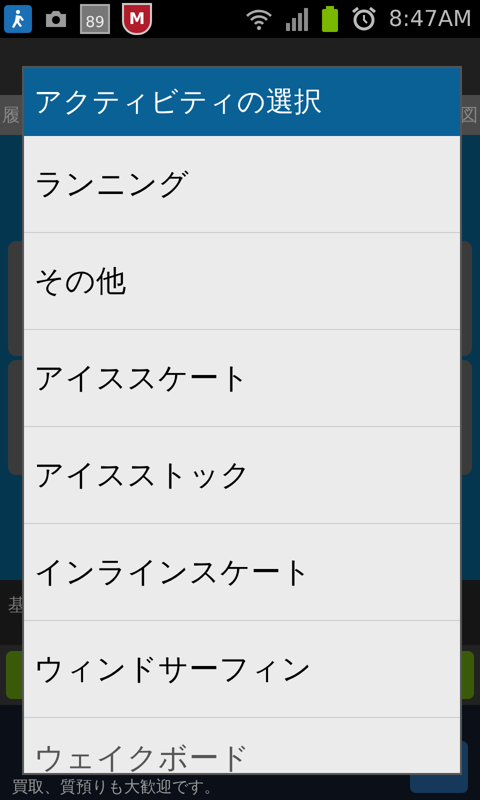 The height and width of the screenshot is (800, 480). I want to click on activity-option: ランニング, so click(242, 184).